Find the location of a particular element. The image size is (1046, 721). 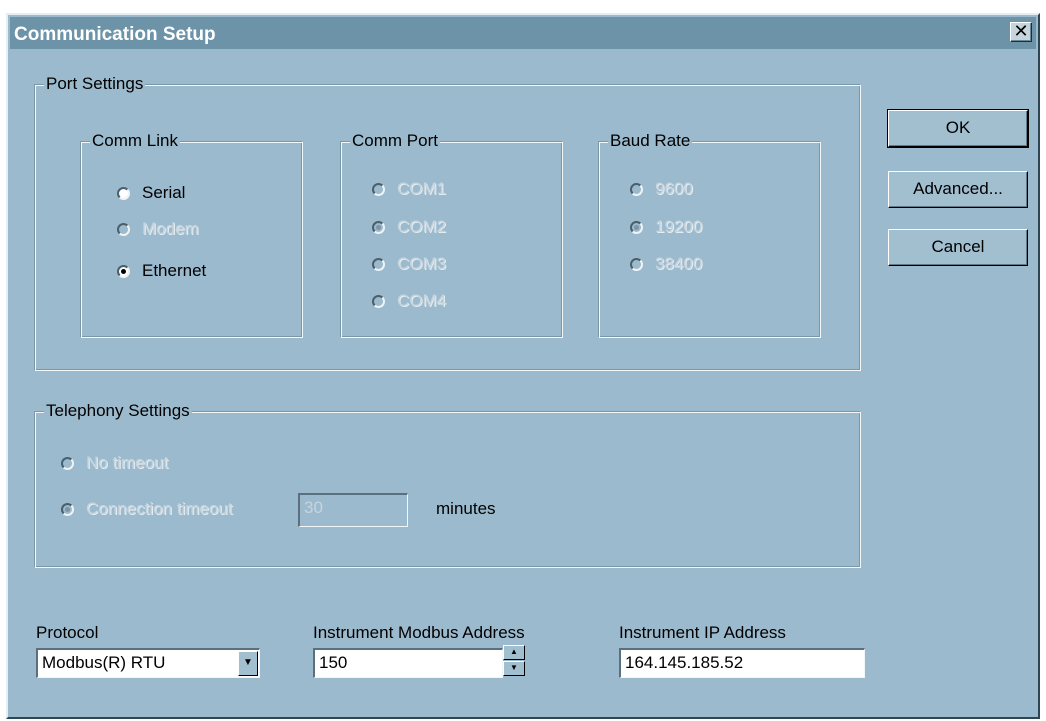

close-button: ✕ is located at coordinates (1021, 32).